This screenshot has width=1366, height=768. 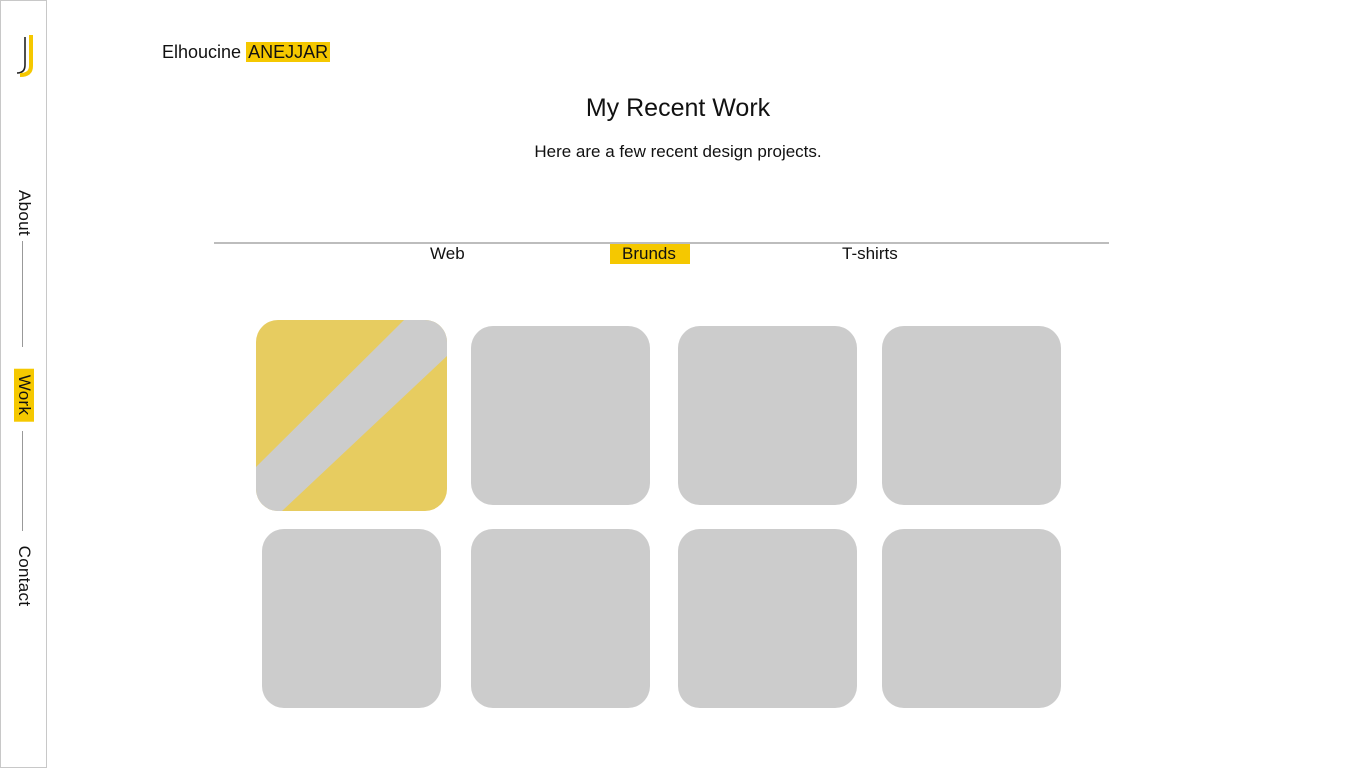 I want to click on j-monogram-icon, so click(x=24, y=56).